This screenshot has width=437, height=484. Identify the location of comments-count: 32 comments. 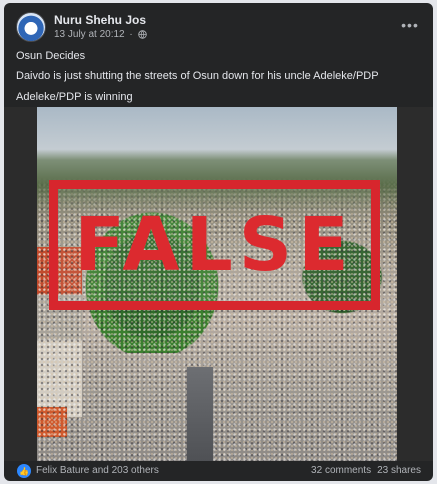
(341, 470).